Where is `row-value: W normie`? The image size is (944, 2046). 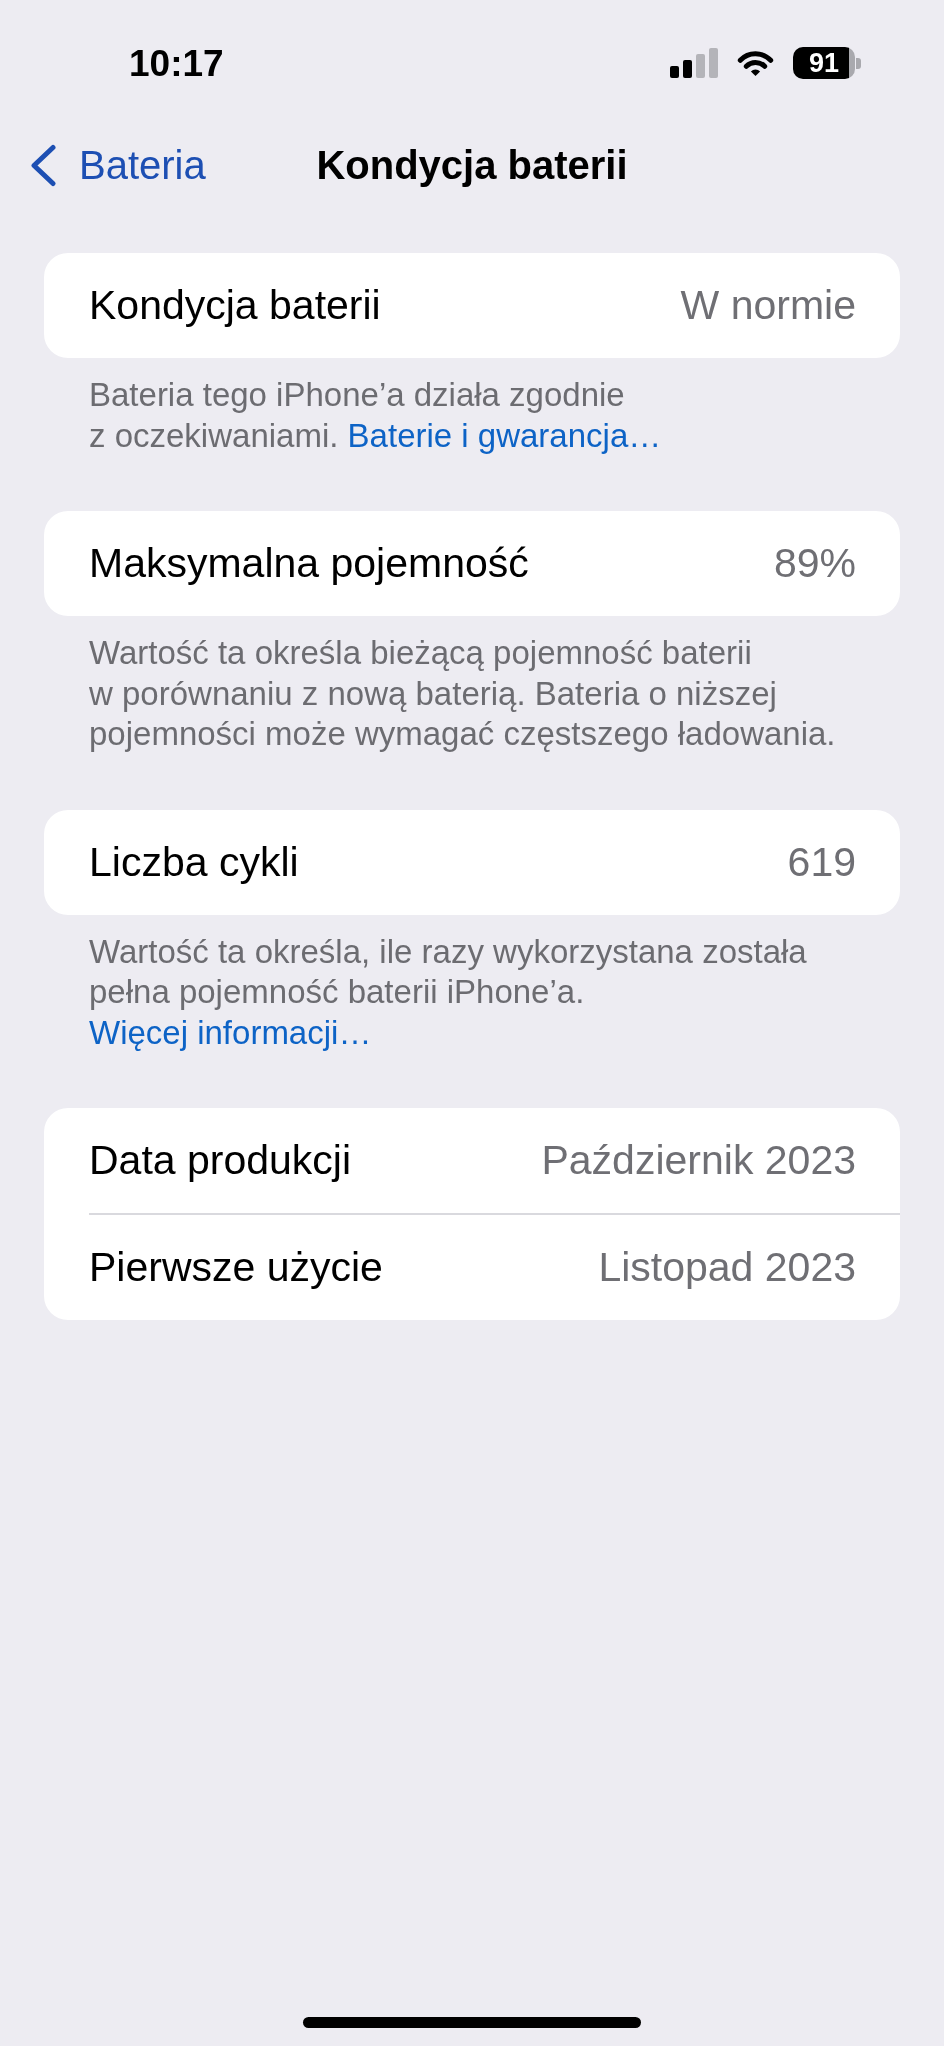
row-value: W normie is located at coordinates (768, 305).